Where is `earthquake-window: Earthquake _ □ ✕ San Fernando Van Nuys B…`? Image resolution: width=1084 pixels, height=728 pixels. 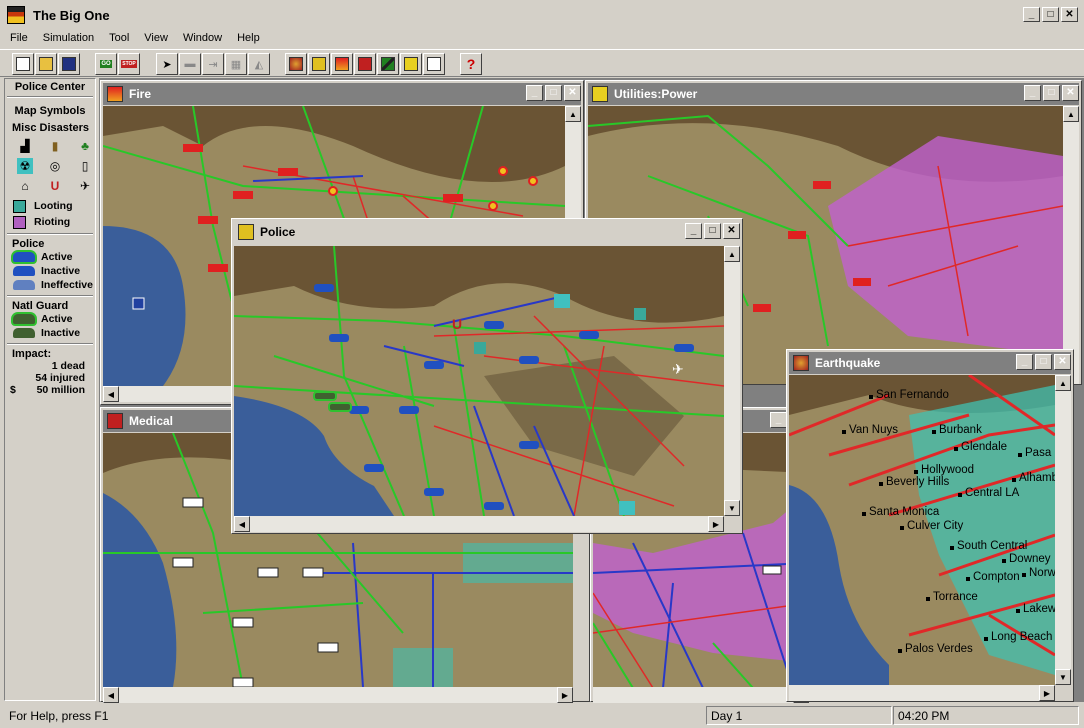
earthquake-window: Earthquake _ □ ✕ San Fernando Van Nuys B… is located at coordinates (930, 525).